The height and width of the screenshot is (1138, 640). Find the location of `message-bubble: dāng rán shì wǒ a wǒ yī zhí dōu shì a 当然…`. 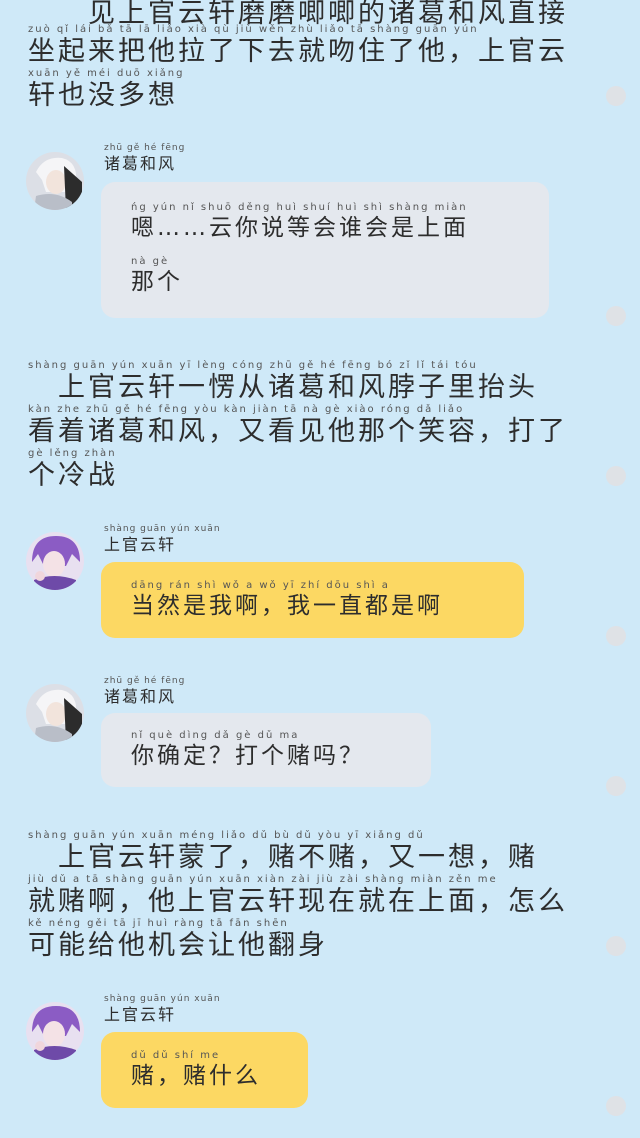

message-bubble: dāng rán shì wǒ a wǒ yī zhí dōu shì a 当然… is located at coordinates (312, 600).